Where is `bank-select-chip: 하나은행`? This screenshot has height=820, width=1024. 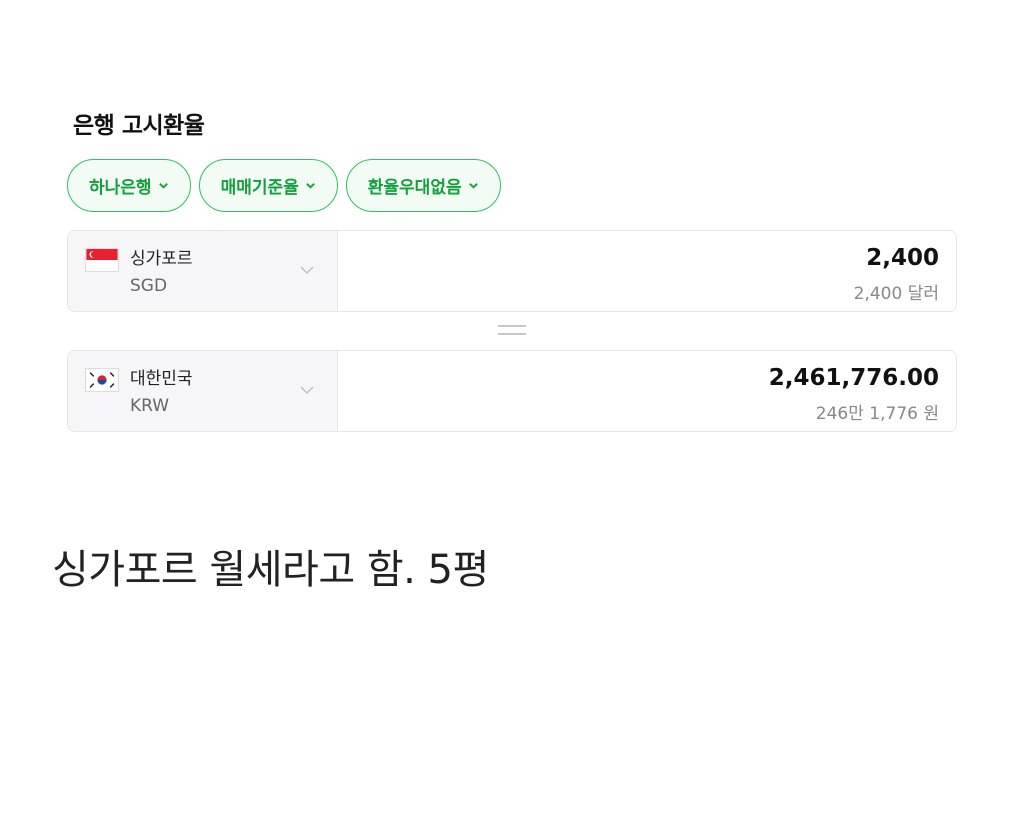 bank-select-chip: 하나은행 is located at coordinates (129, 185).